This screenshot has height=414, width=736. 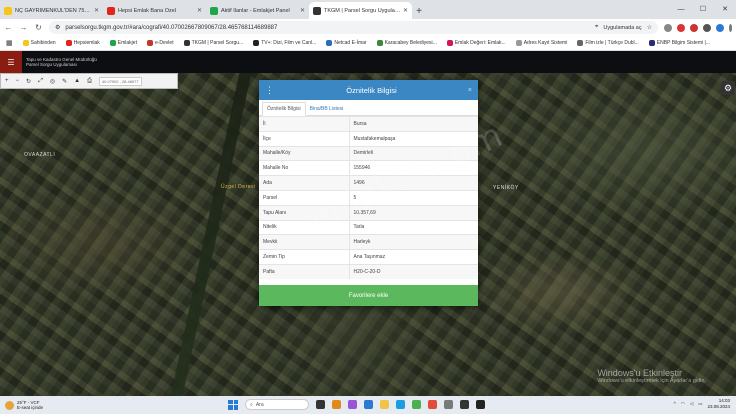 I want to click on browser-tab: Aktif İlanlar - Emlakjet Panel ✕, so click(x=257, y=10).